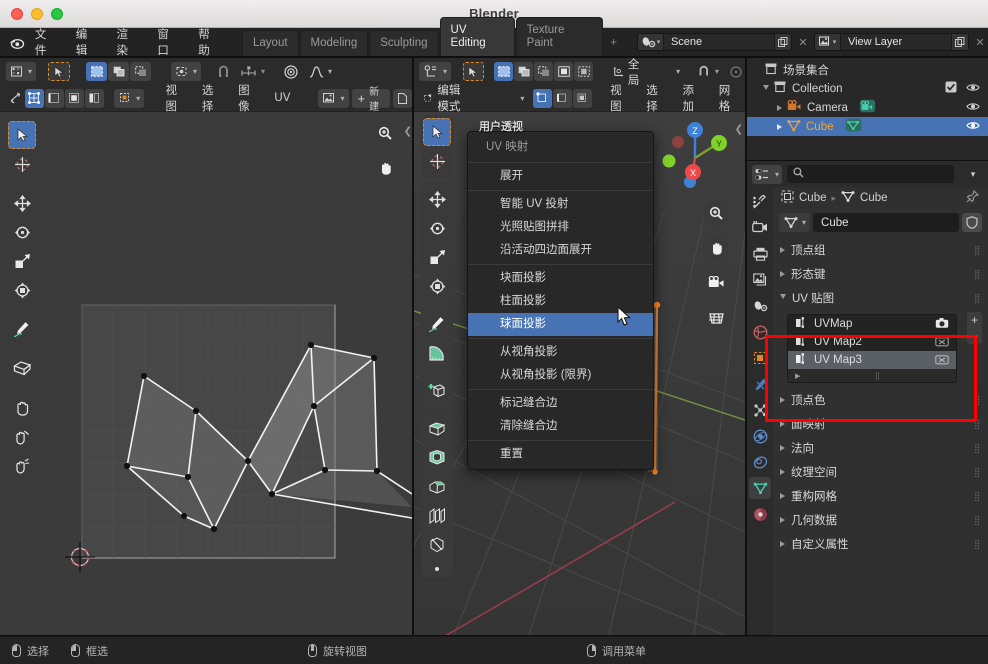  Describe the element at coordinates (22, 164) in the screenshot. I see `uv-tool-cursor` at that location.